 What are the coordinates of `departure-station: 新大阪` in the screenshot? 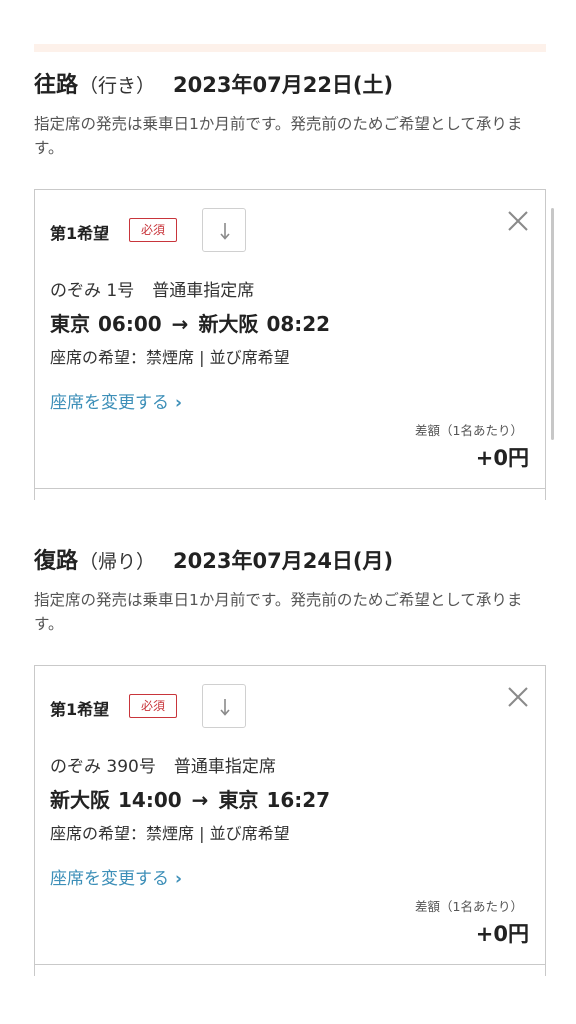 It's located at (80, 800).